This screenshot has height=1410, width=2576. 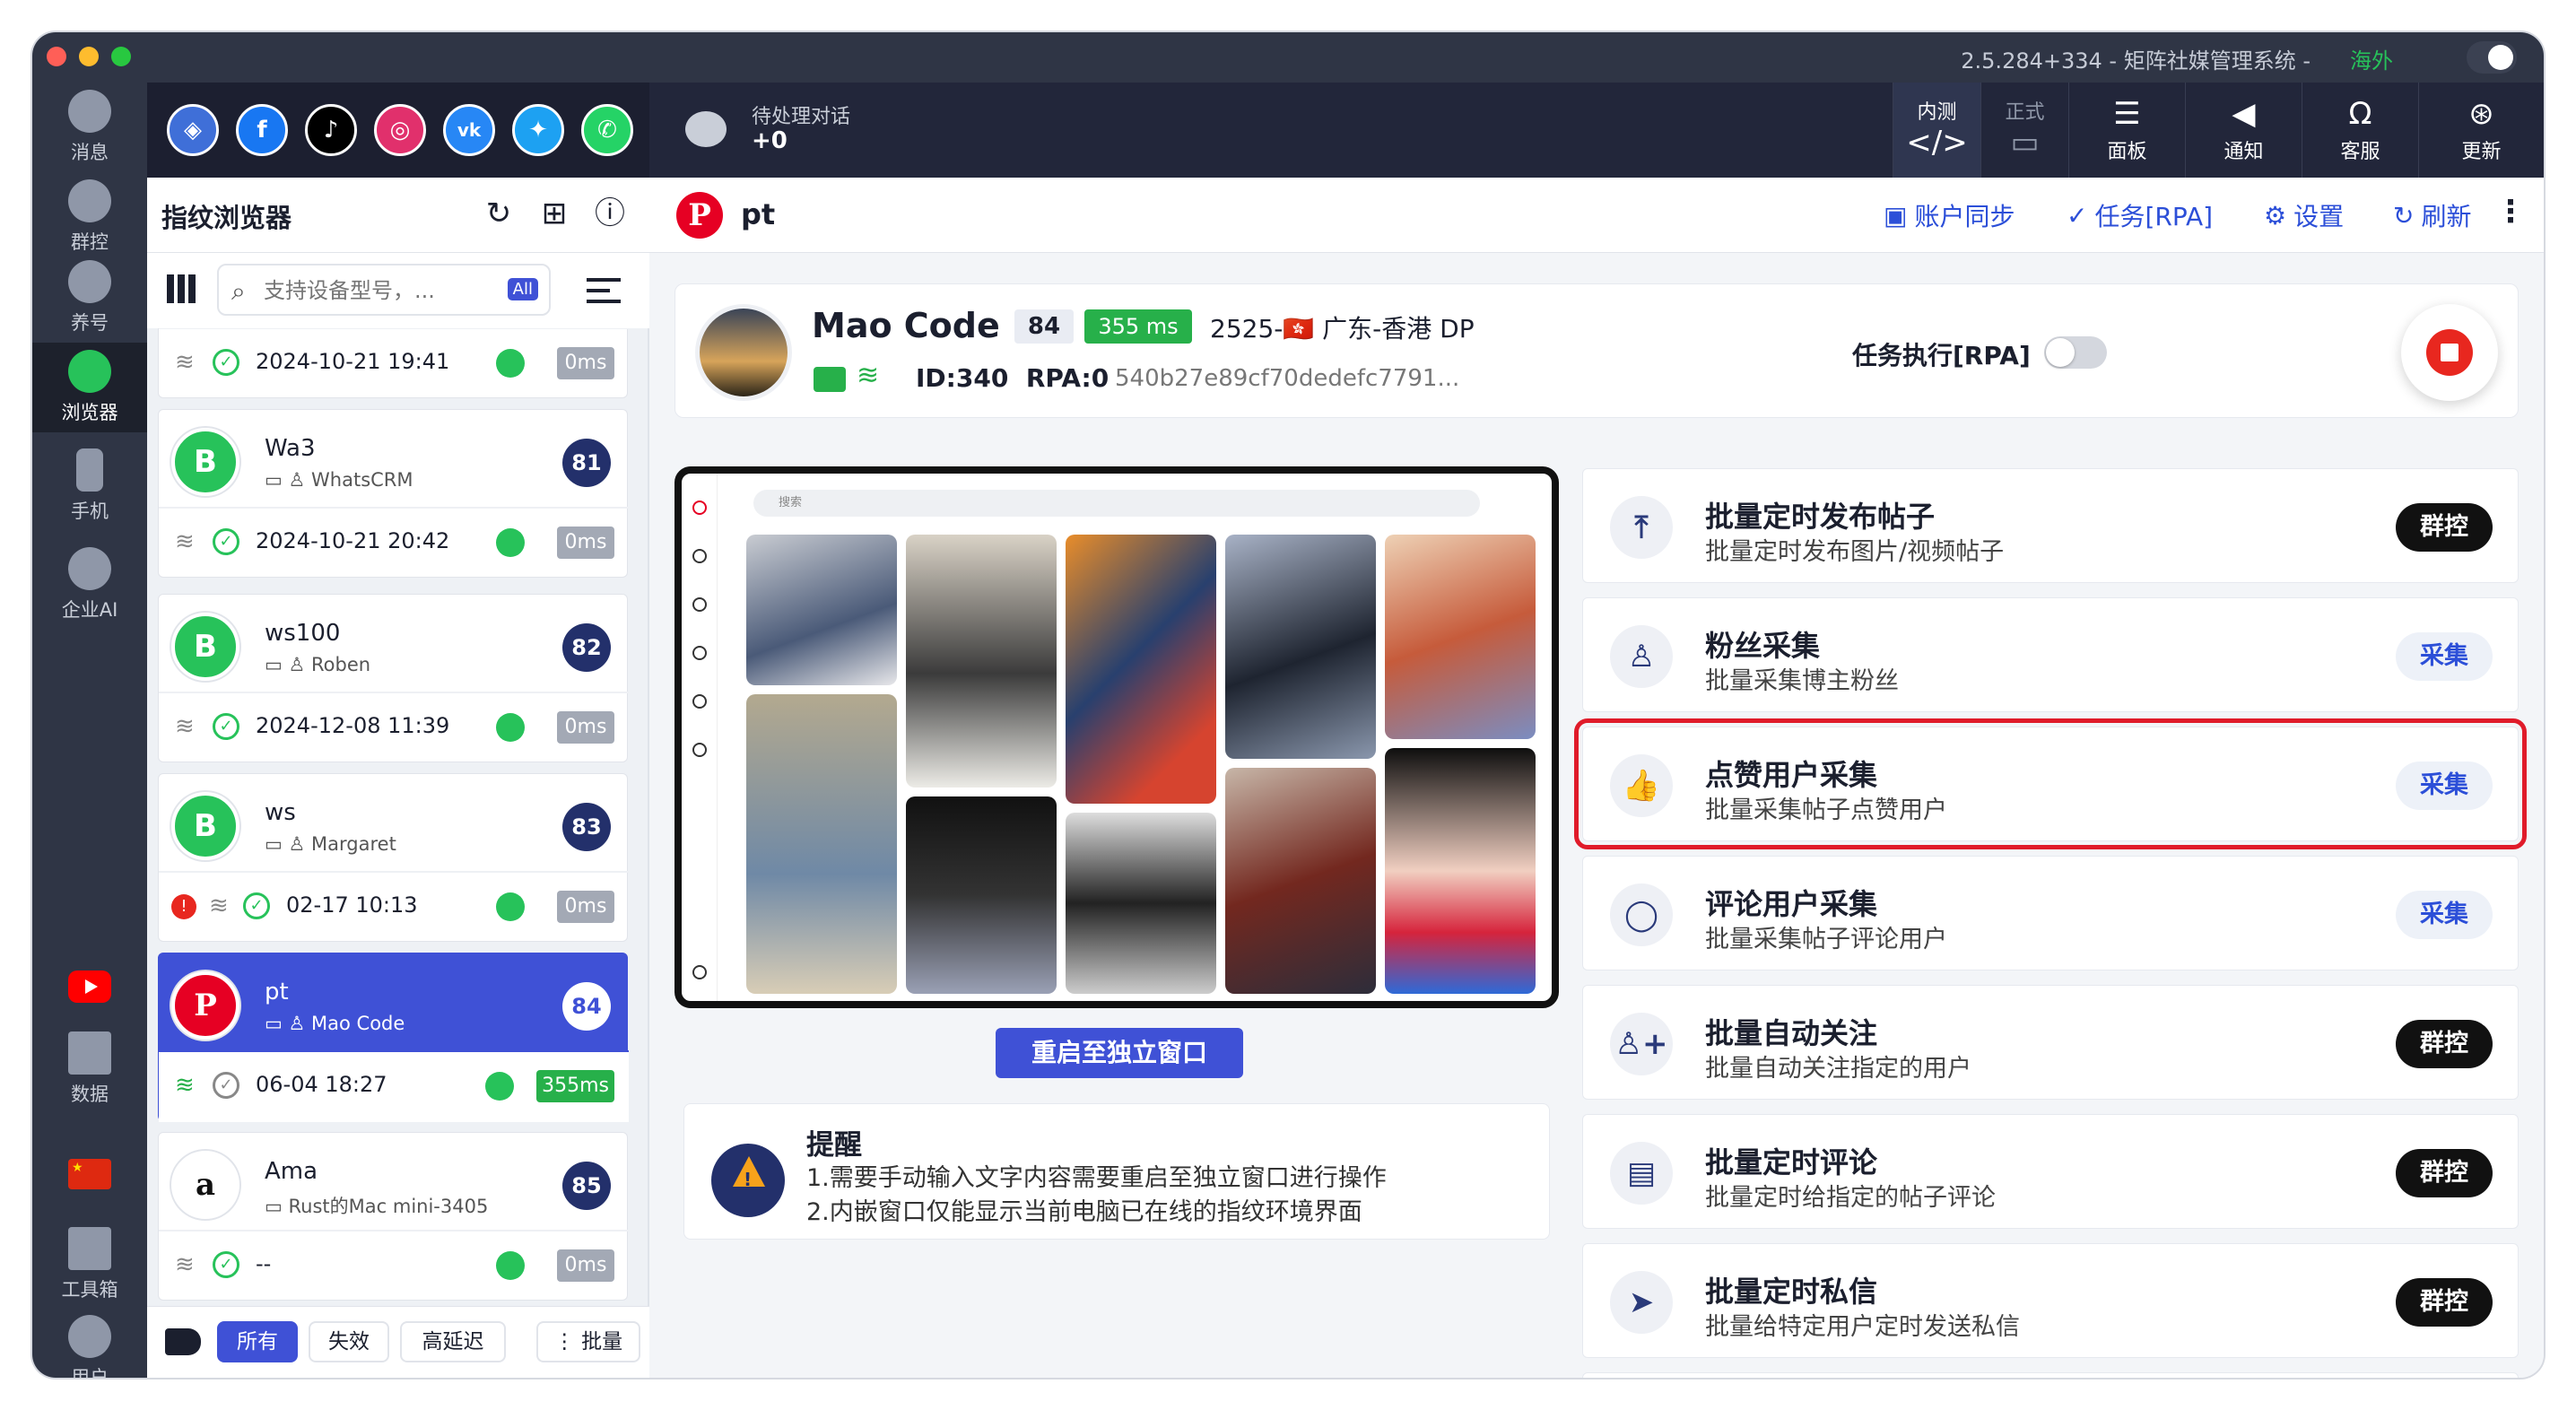 I want to click on china-flag-icon: ★, so click(x=89, y=1174).